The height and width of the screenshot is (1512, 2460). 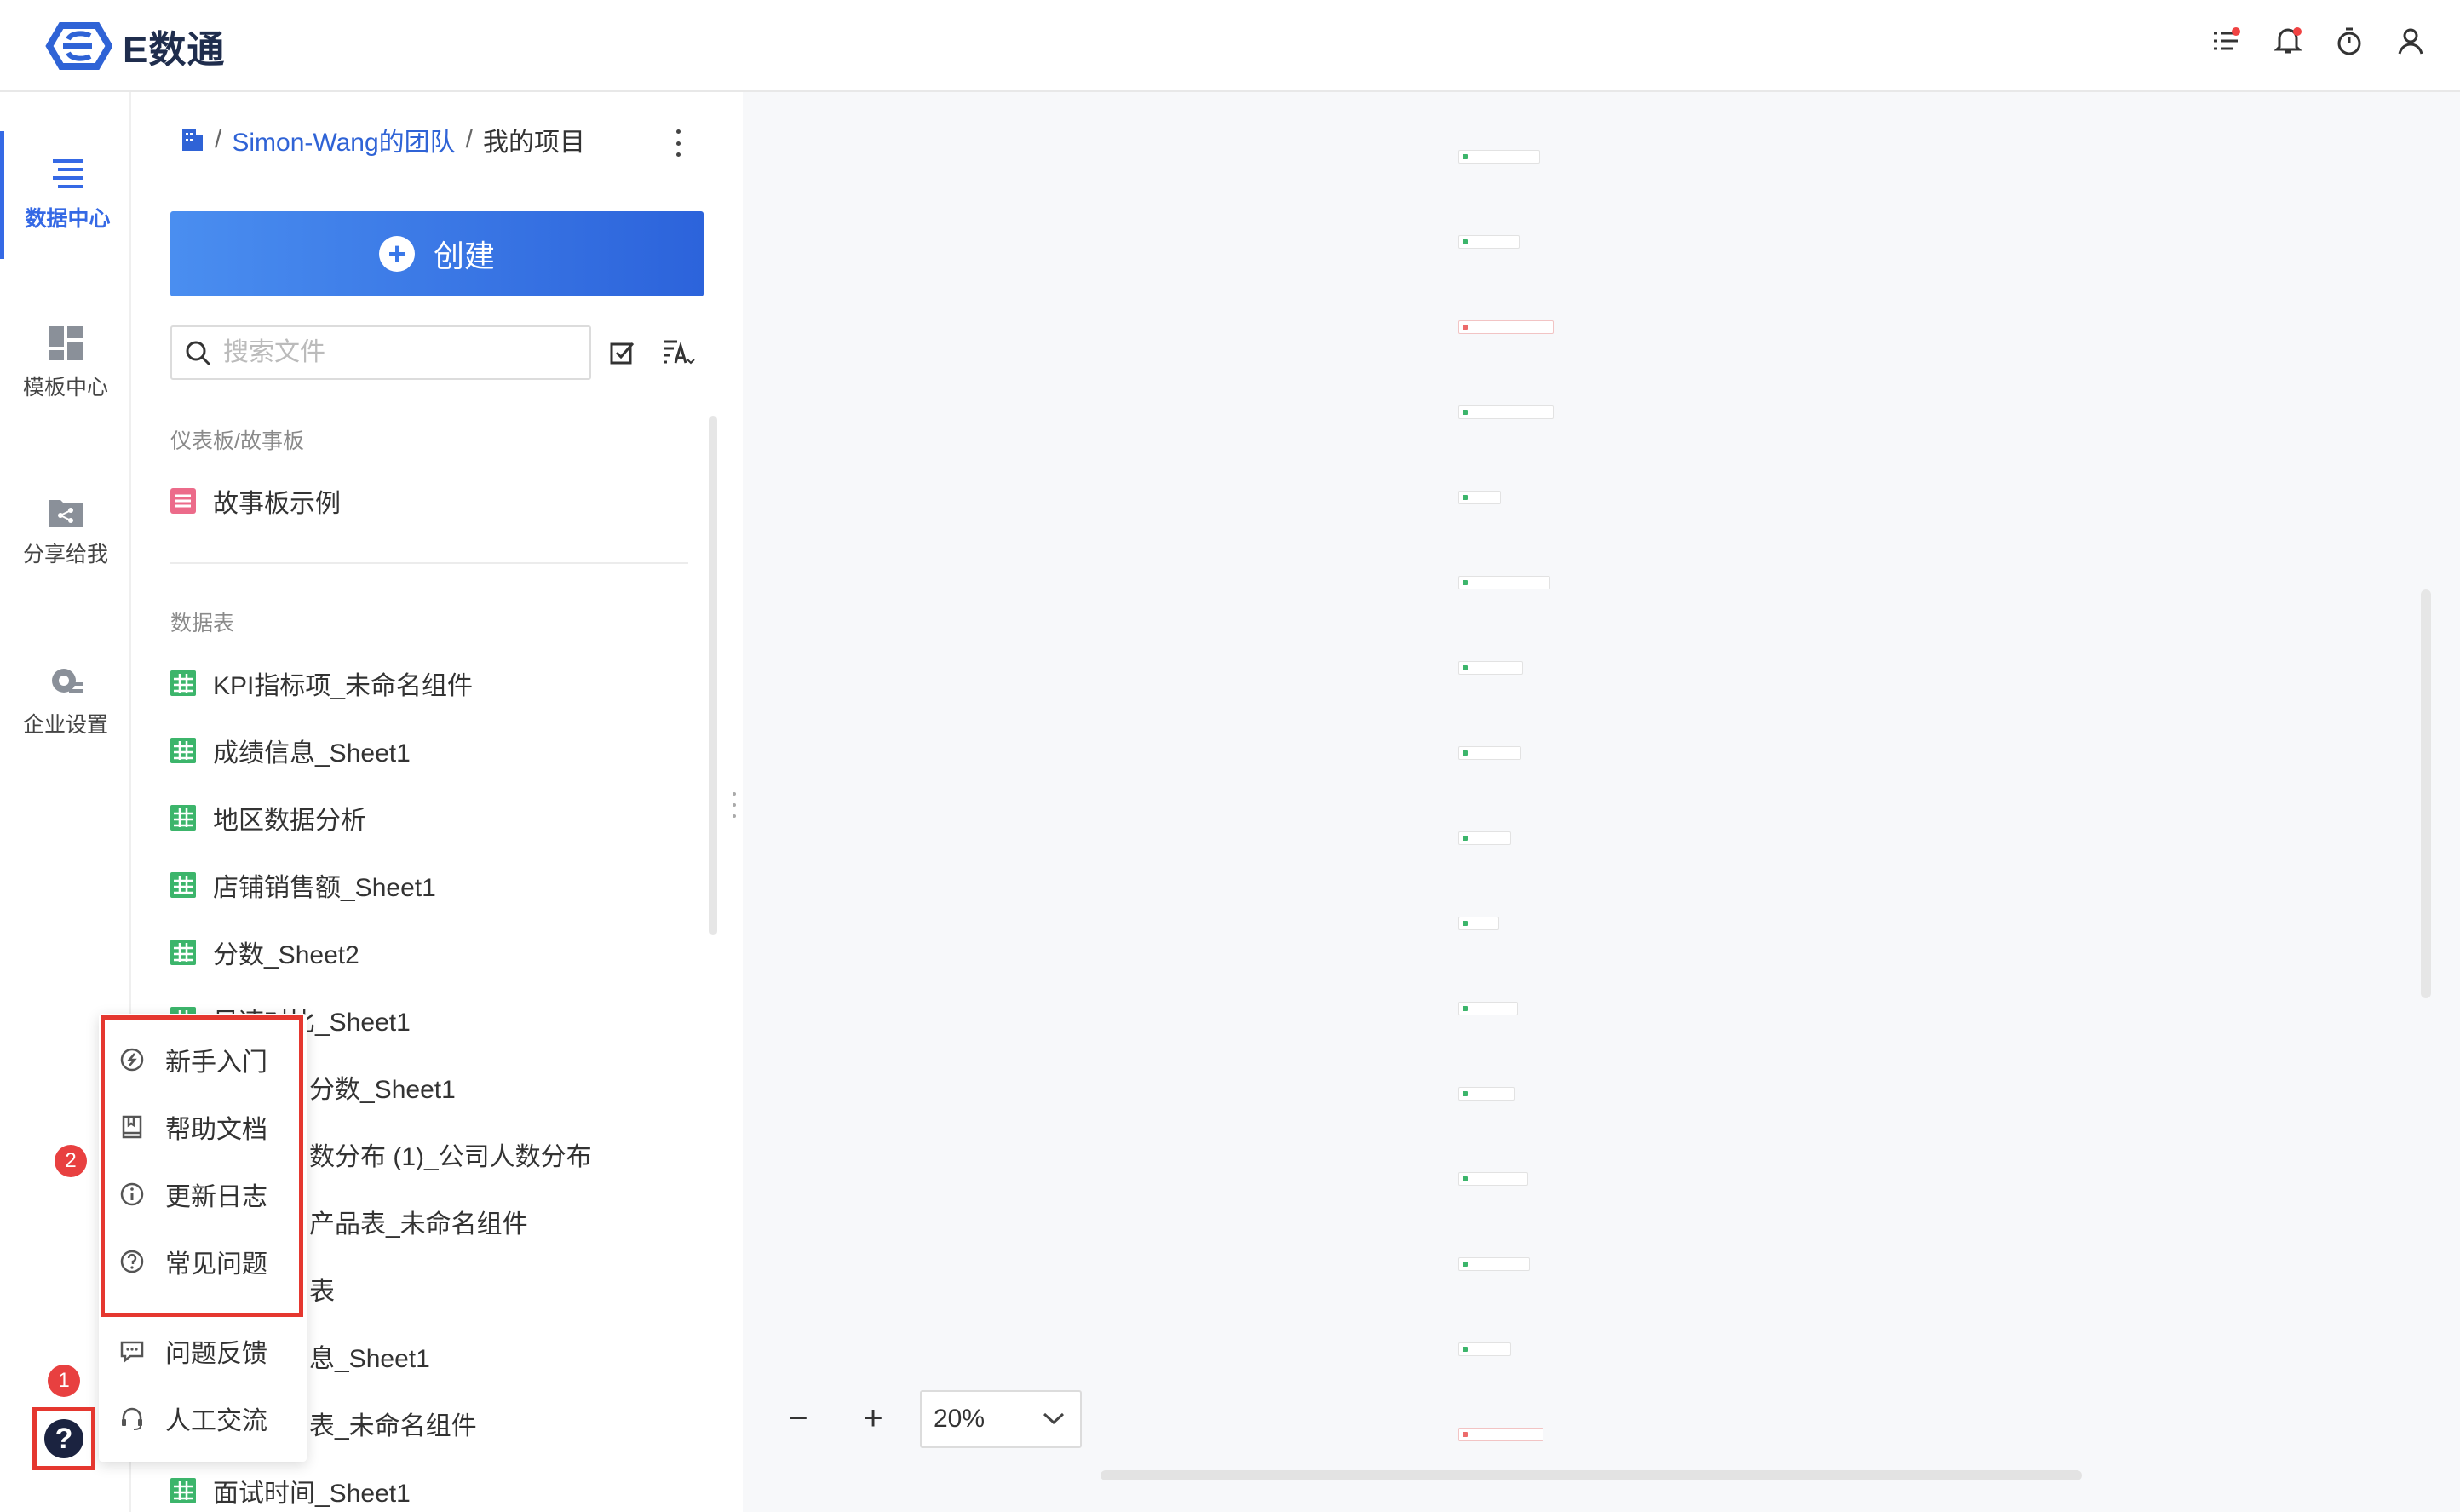 I want to click on file-name: 分数_Sheet2, so click(x=286, y=955).